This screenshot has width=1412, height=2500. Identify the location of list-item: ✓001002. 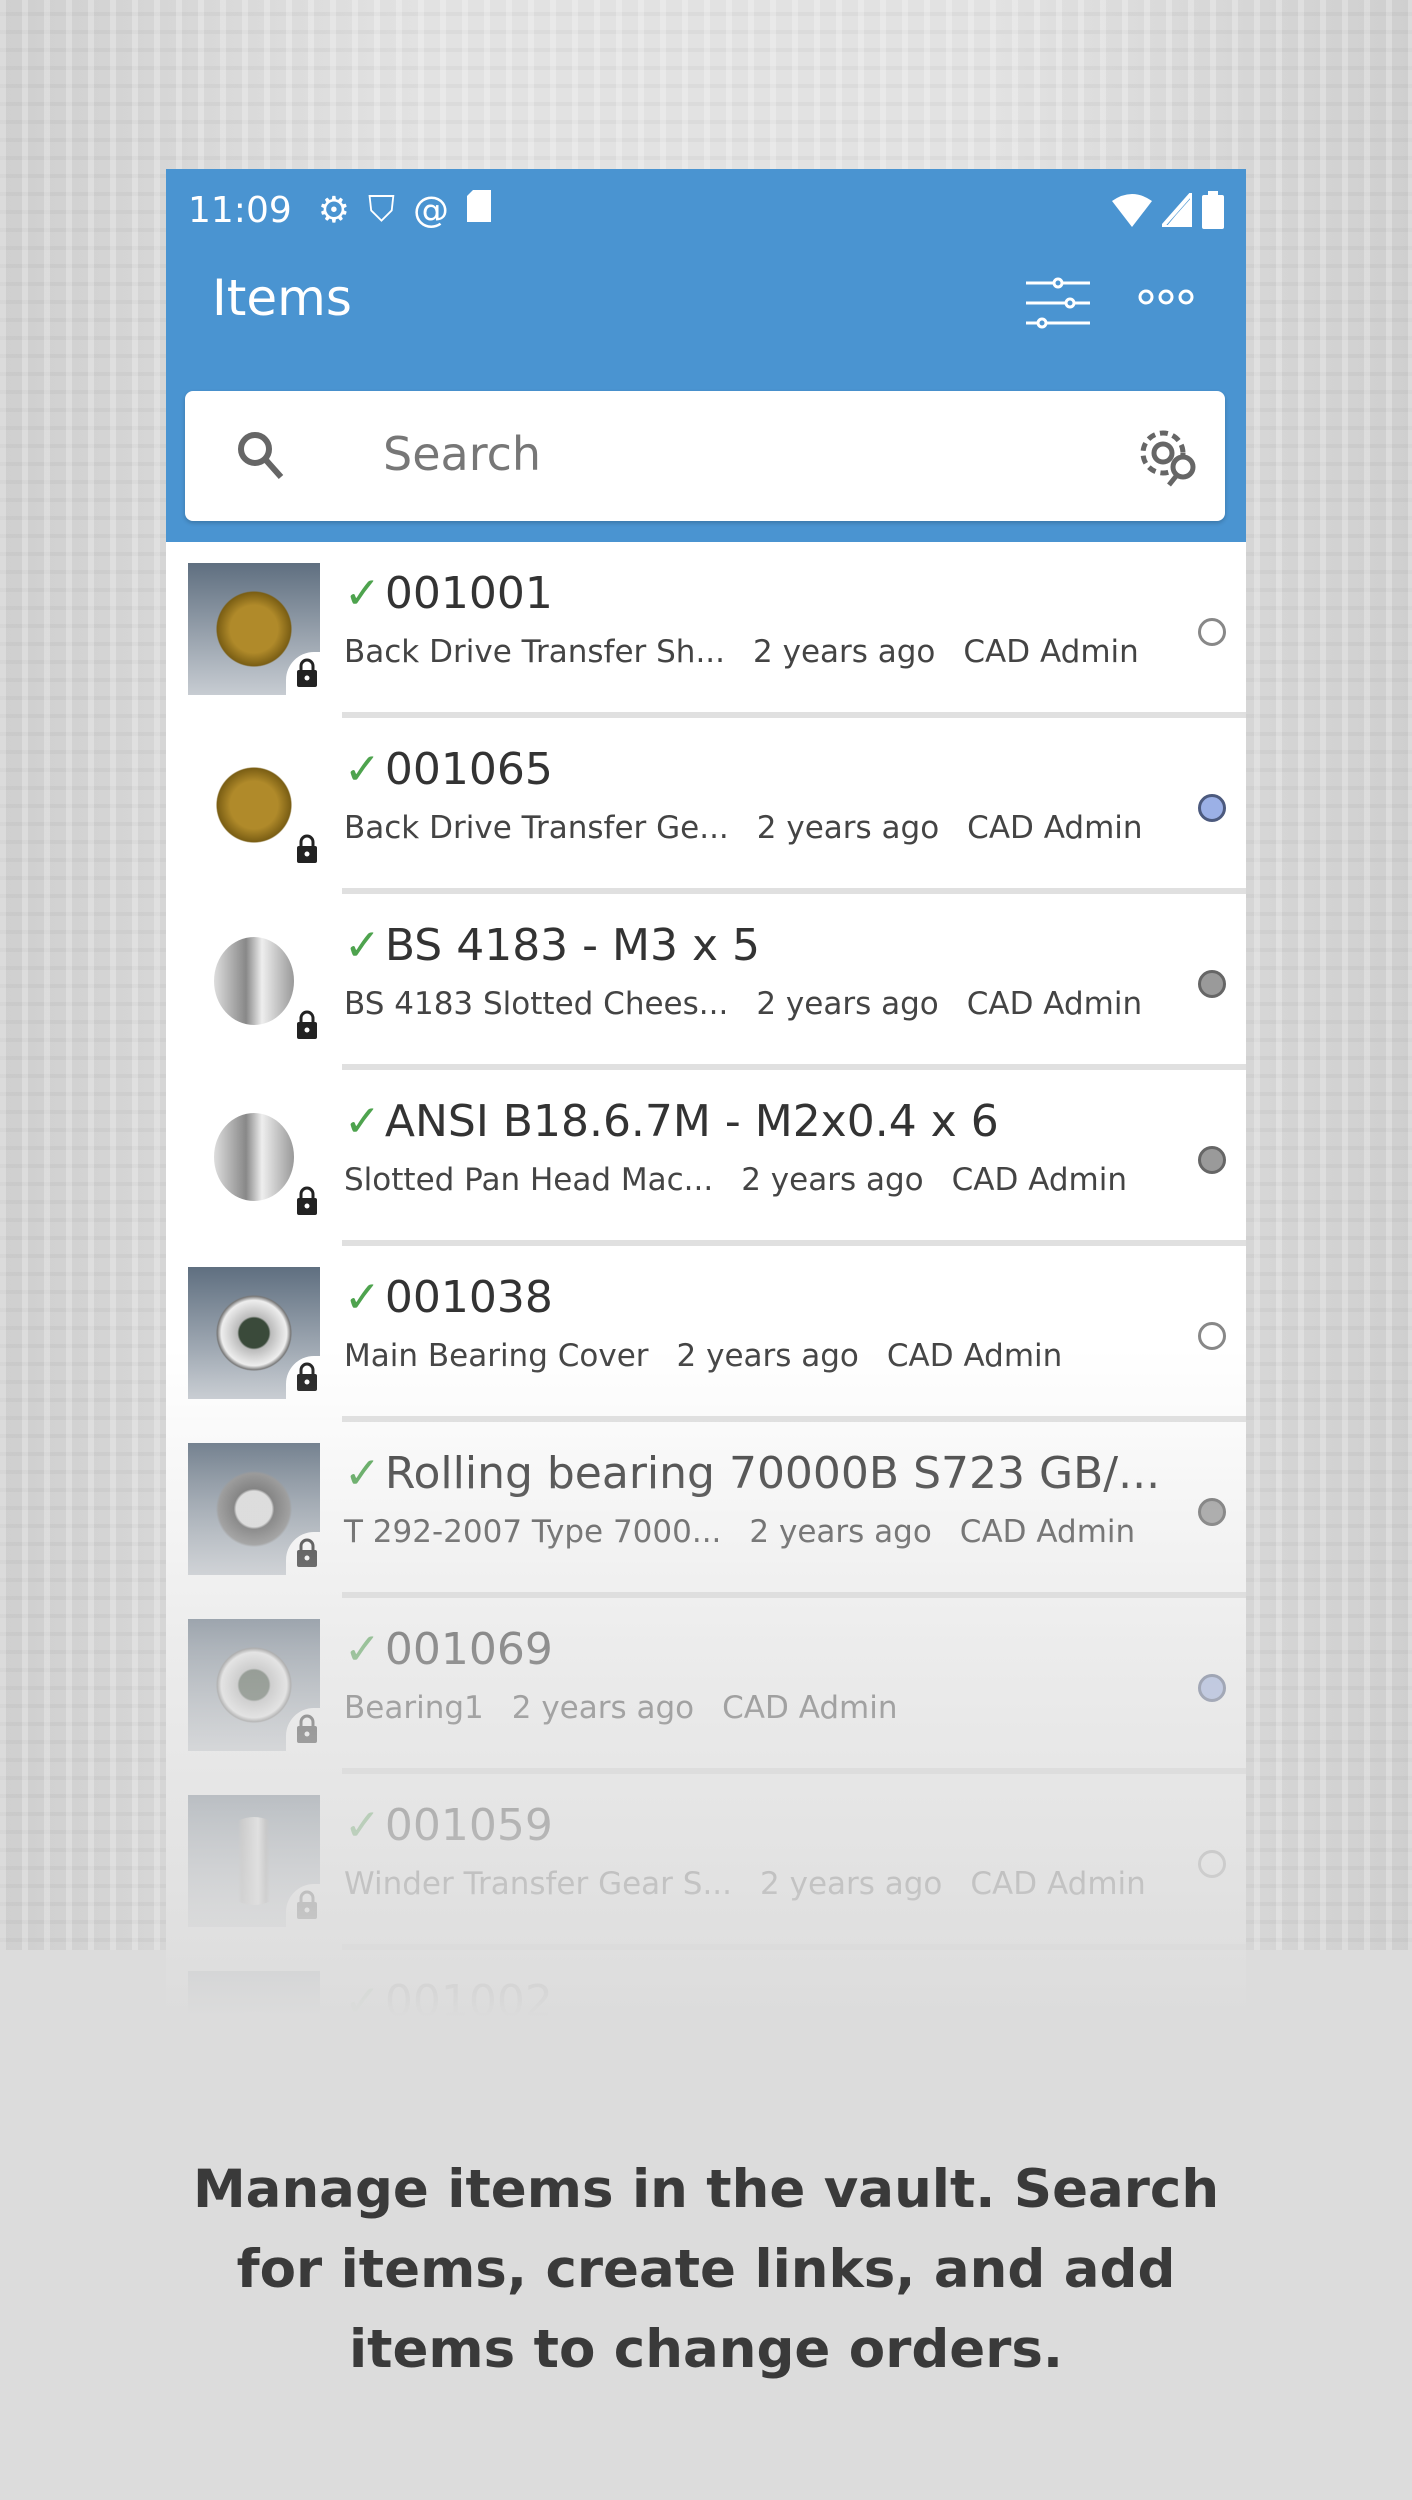
(706, 1984).